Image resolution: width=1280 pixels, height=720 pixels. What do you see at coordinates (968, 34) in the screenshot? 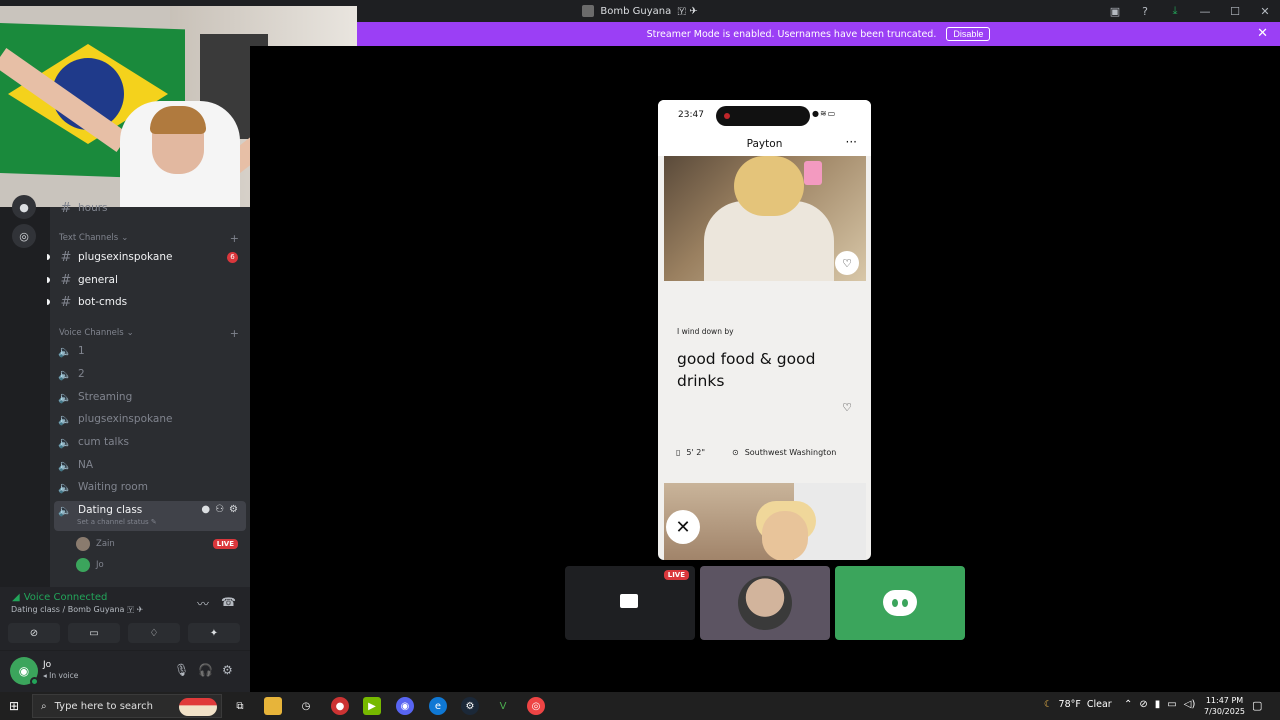
I see `disable-streamer-mode-button: Disable` at bounding box center [968, 34].